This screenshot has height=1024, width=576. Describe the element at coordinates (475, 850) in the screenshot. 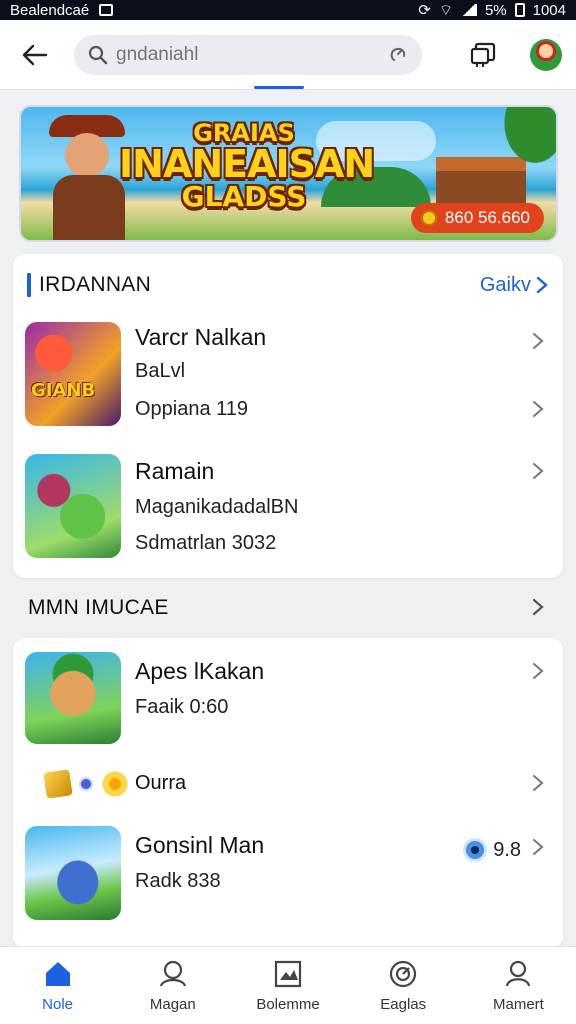

I see `rating-badge-icon` at that location.